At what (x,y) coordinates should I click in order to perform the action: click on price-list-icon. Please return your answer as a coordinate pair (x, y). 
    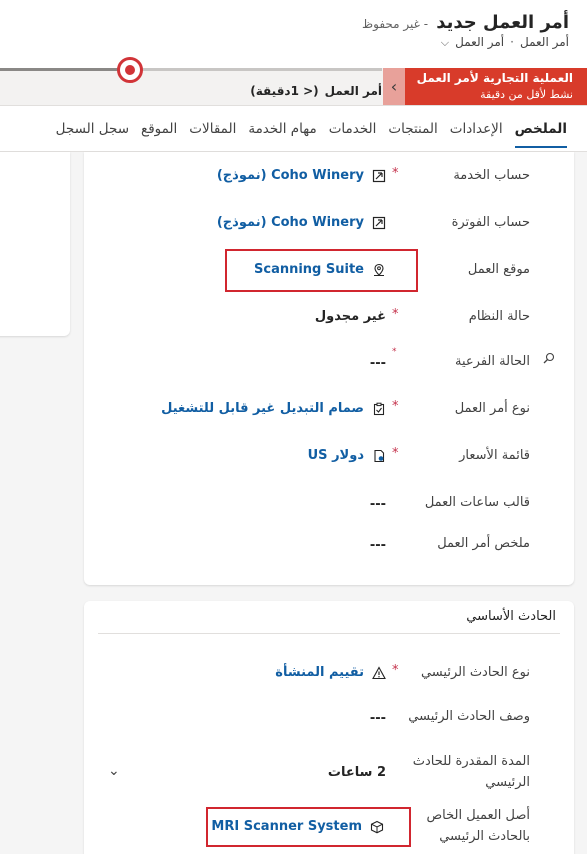
    Looking at the image, I should click on (379, 456).